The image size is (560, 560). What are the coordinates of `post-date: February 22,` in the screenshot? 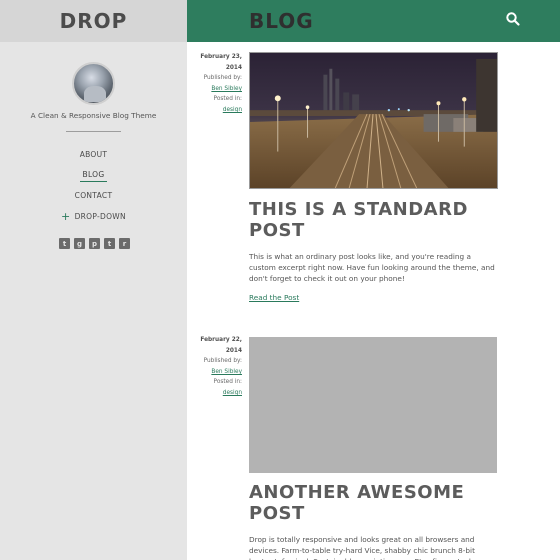 It's located at (221, 340).